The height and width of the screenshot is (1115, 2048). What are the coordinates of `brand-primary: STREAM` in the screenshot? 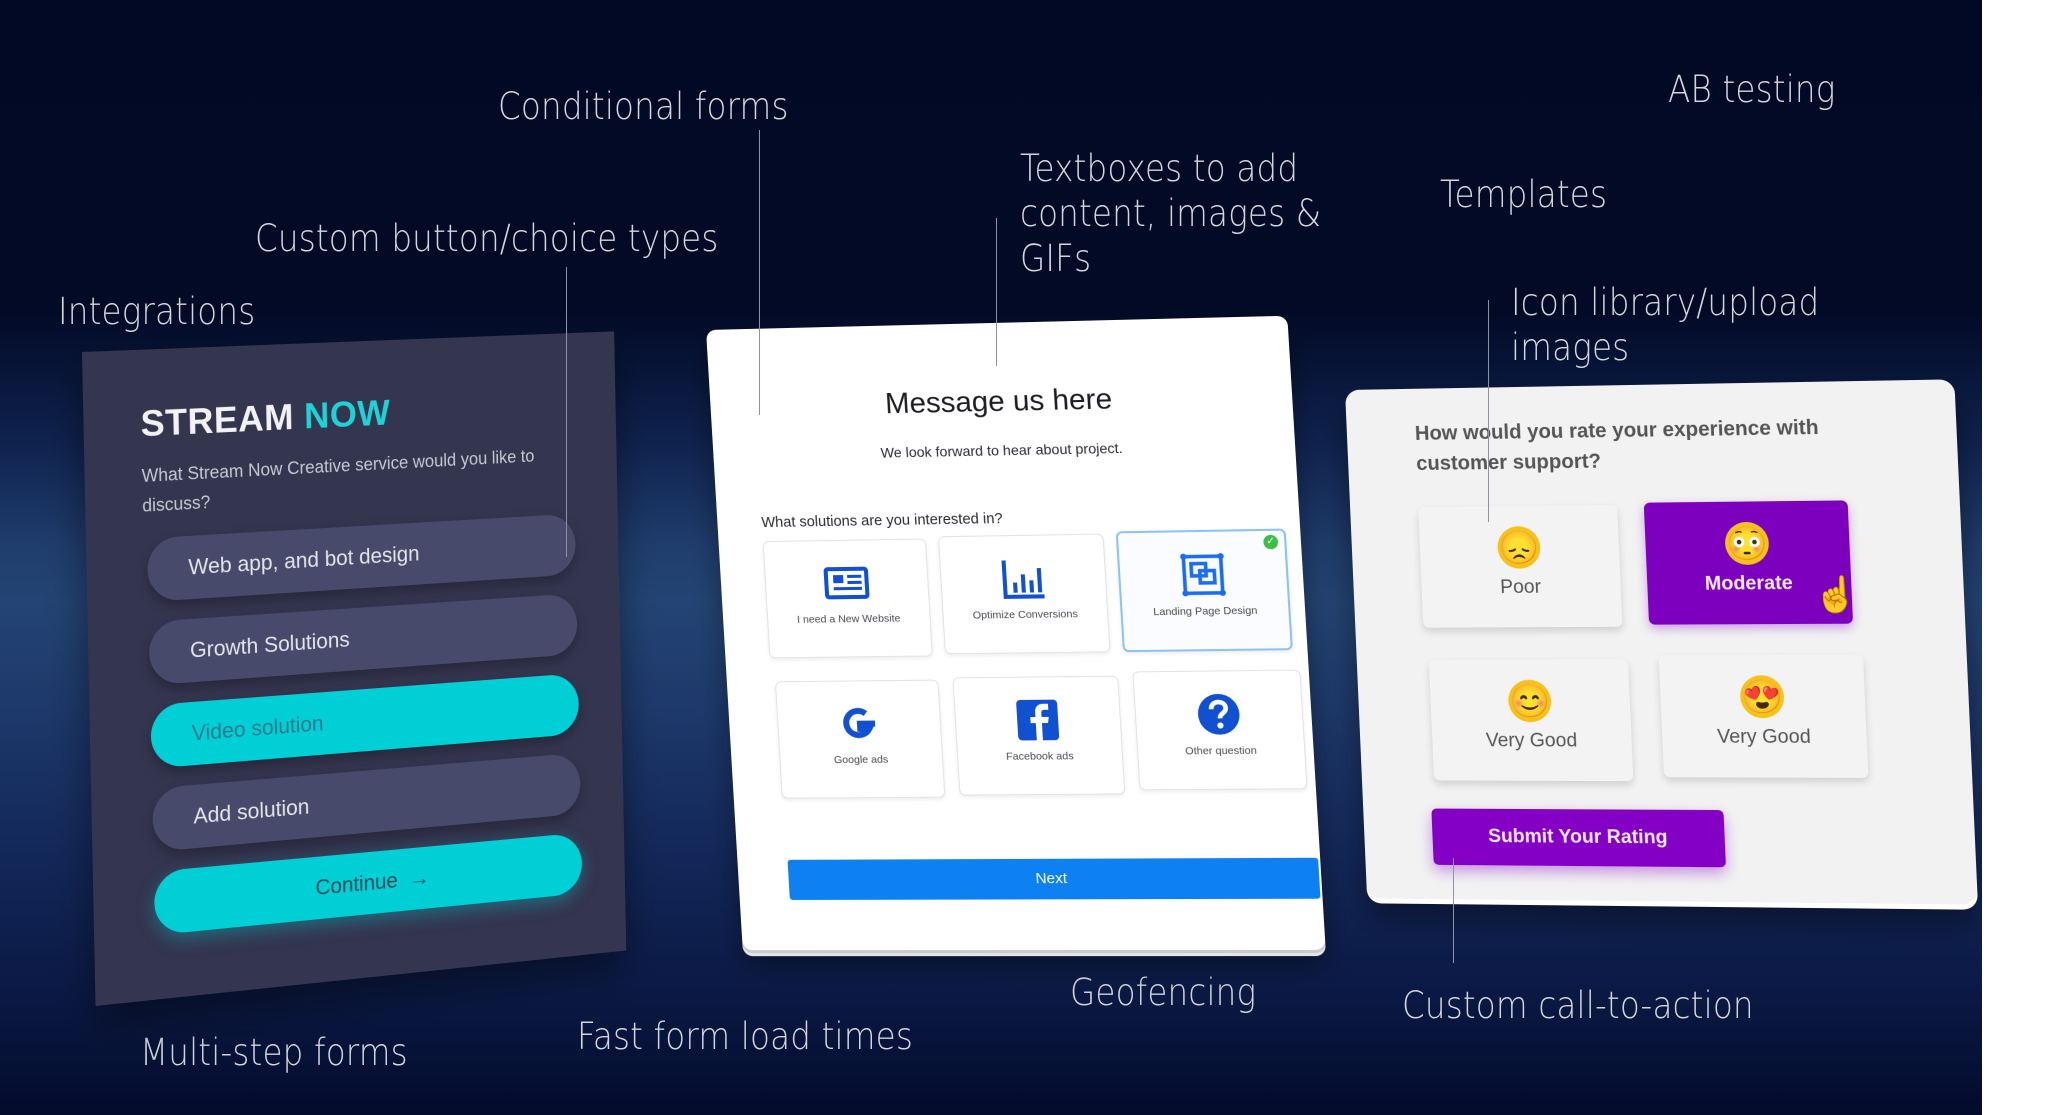 It's located at (217, 420).